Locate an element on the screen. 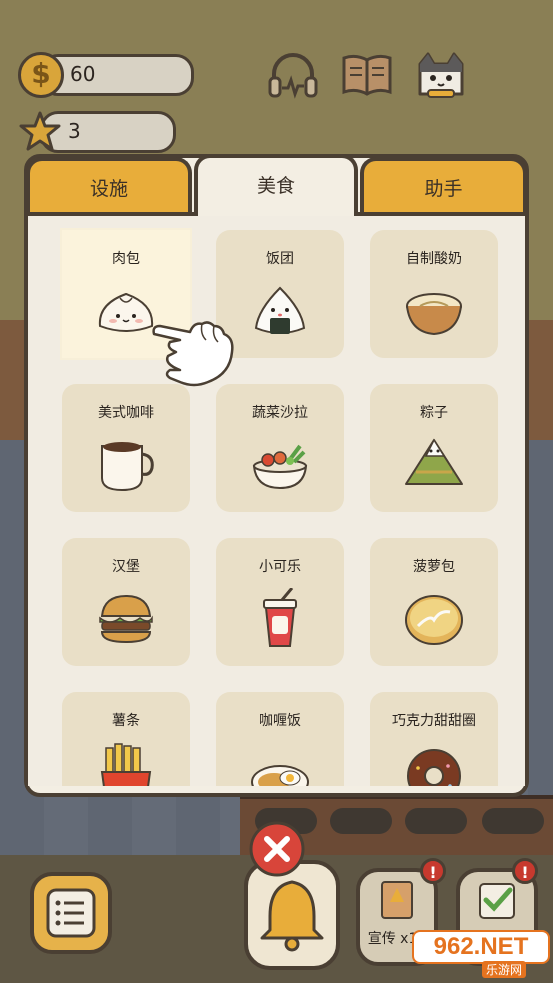 The width and height of the screenshot is (553, 983). burger-icon is located at coordinates (126, 619).